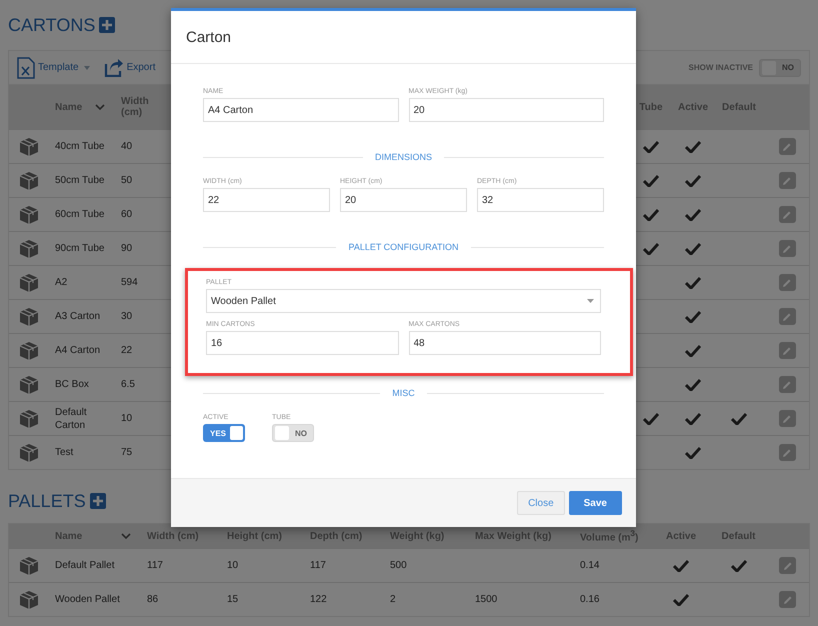 The image size is (818, 626). I want to click on table-cell: 40, so click(126, 146).